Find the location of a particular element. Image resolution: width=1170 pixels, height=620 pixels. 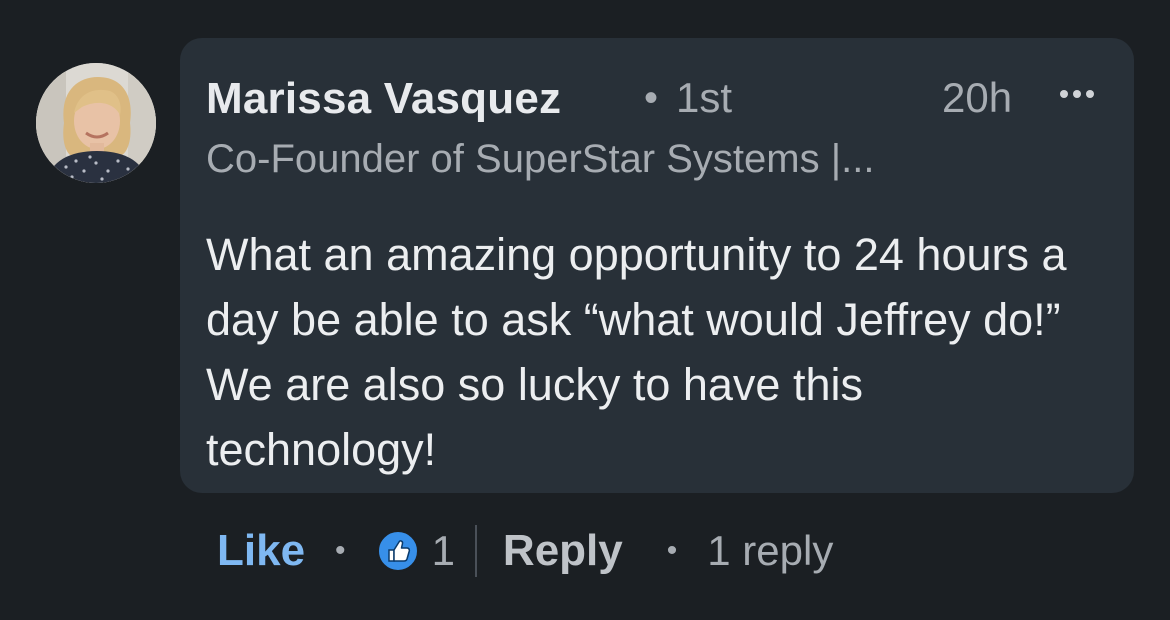

comment-actions: Like • 1 Reply • 1 reply is located at coordinates (525, 551).